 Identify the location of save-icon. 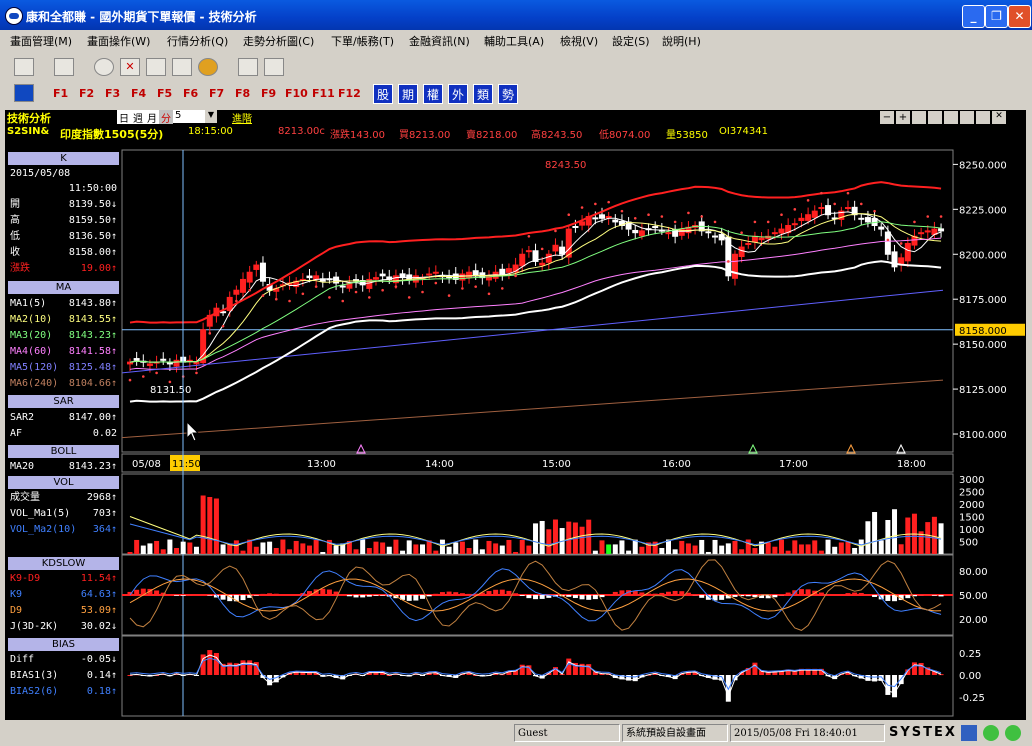
(967, 117).